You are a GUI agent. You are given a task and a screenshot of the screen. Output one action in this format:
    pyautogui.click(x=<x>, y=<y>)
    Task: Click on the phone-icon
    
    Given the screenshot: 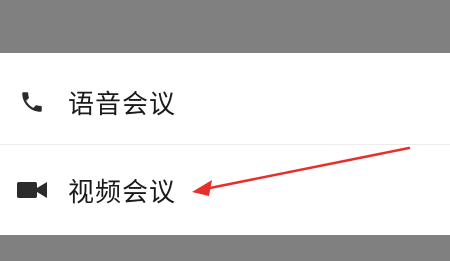 What is the action you would take?
    pyautogui.click(x=32, y=102)
    